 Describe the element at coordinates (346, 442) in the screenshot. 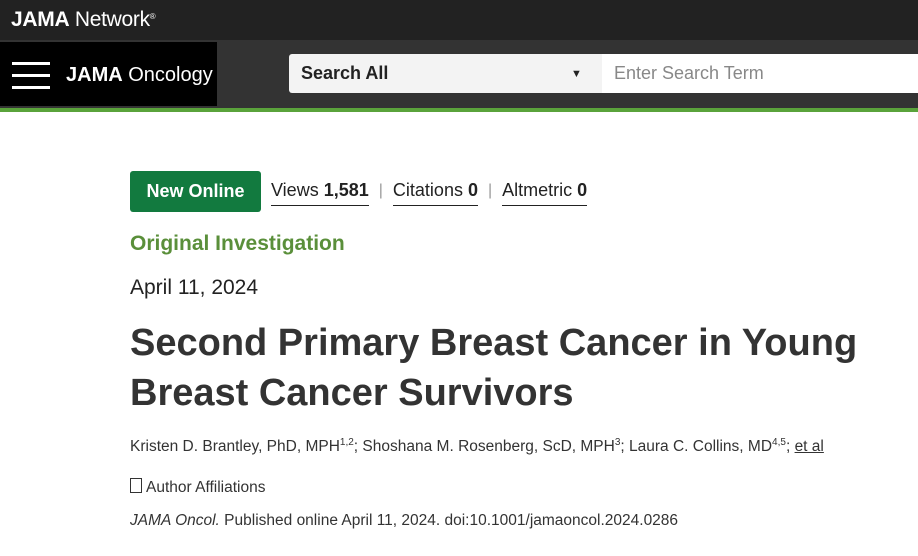

I see `author-affiliation-sup: 1,2` at that location.